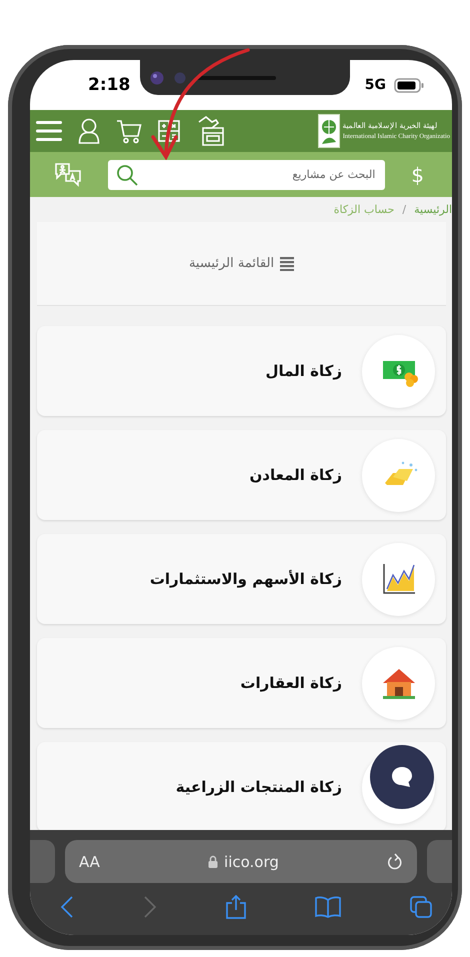 This screenshot has height=957, width=470. What do you see at coordinates (251, 861) in the screenshot?
I see `url-text: iico.org` at bounding box center [251, 861].